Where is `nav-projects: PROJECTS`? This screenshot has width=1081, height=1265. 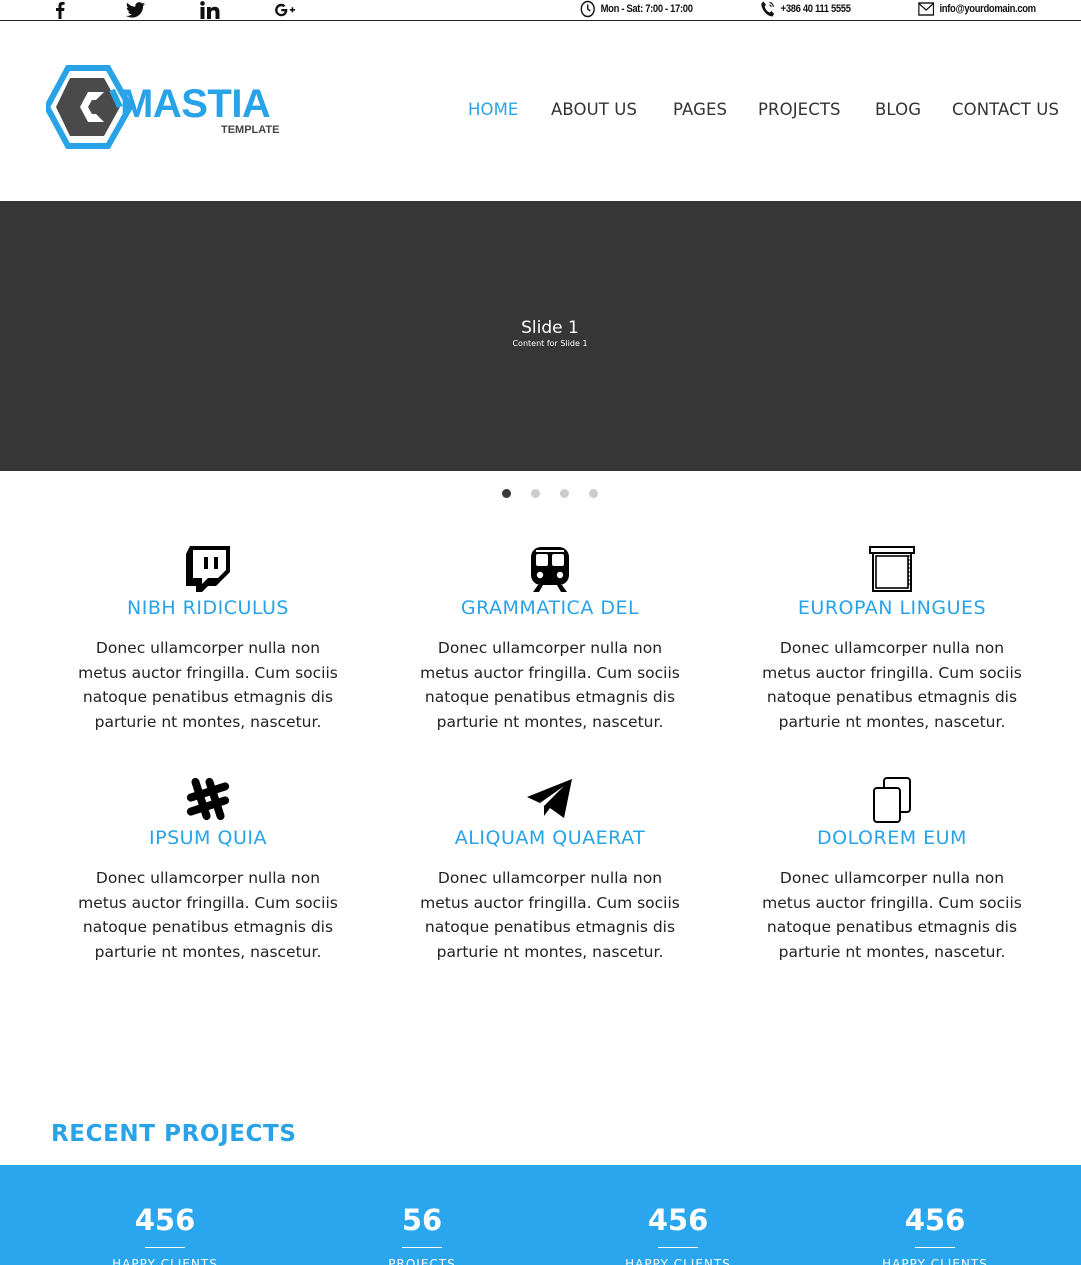 nav-projects: PROJECTS is located at coordinates (799, 109).